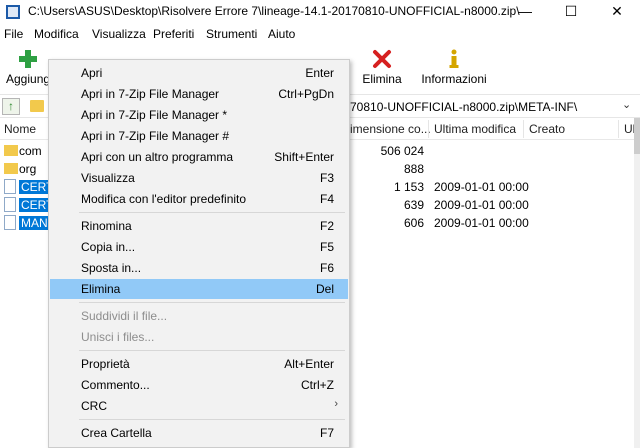  I want to click on menu-item-shortcut: Shift+Enter, so click(304, 157).